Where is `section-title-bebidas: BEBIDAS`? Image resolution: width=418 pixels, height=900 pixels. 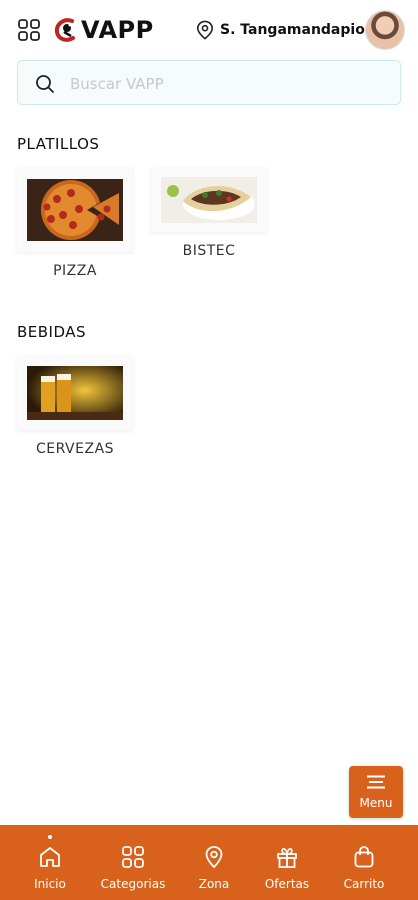
section-title-bebidas: BEBIDAS is located at coordinates (52, 332).